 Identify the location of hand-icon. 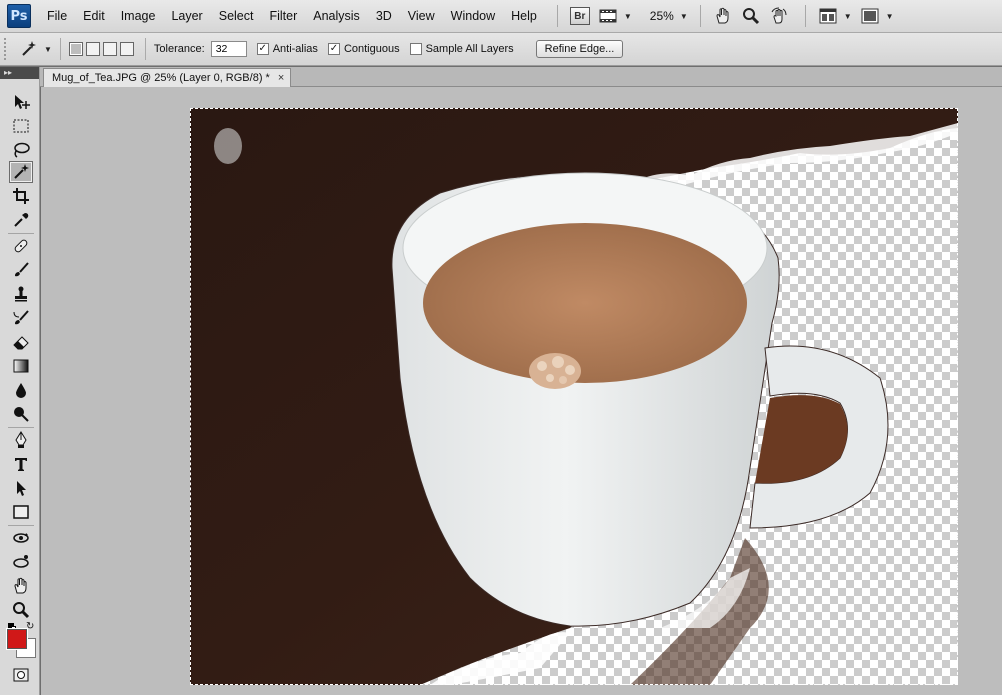
(723, 16).